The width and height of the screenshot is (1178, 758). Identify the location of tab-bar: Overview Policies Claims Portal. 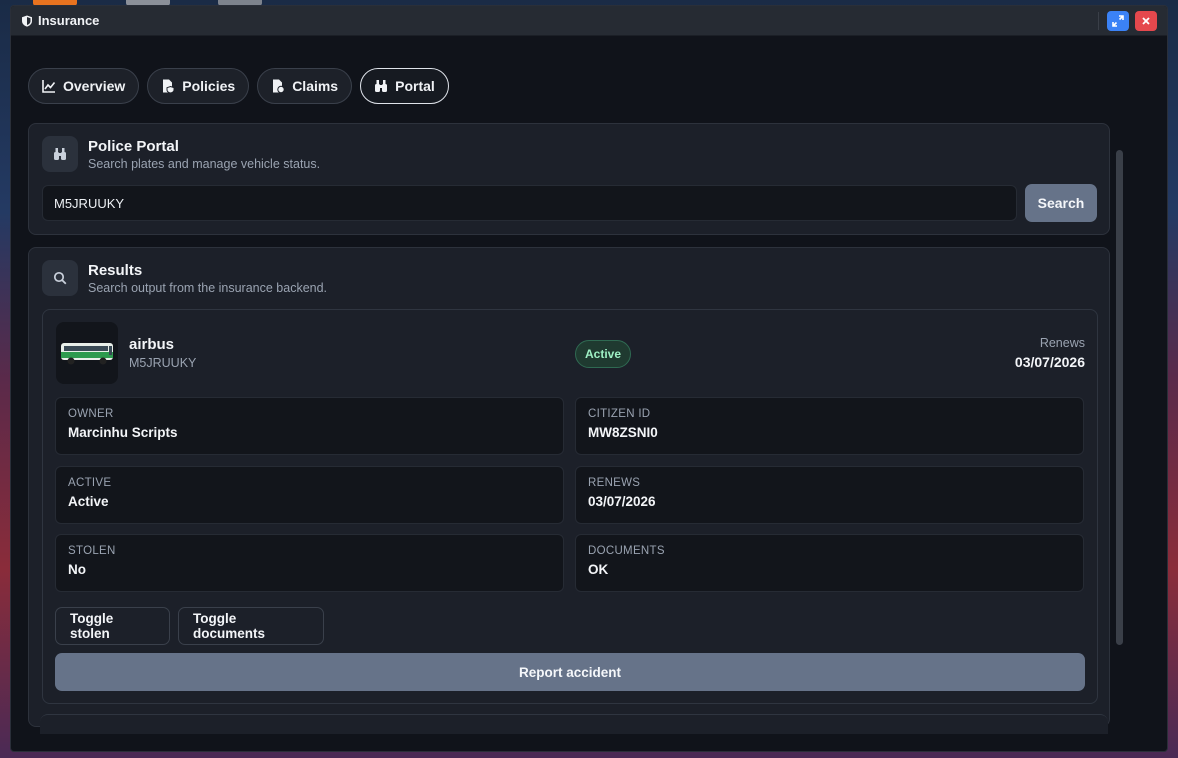
(569, 86).